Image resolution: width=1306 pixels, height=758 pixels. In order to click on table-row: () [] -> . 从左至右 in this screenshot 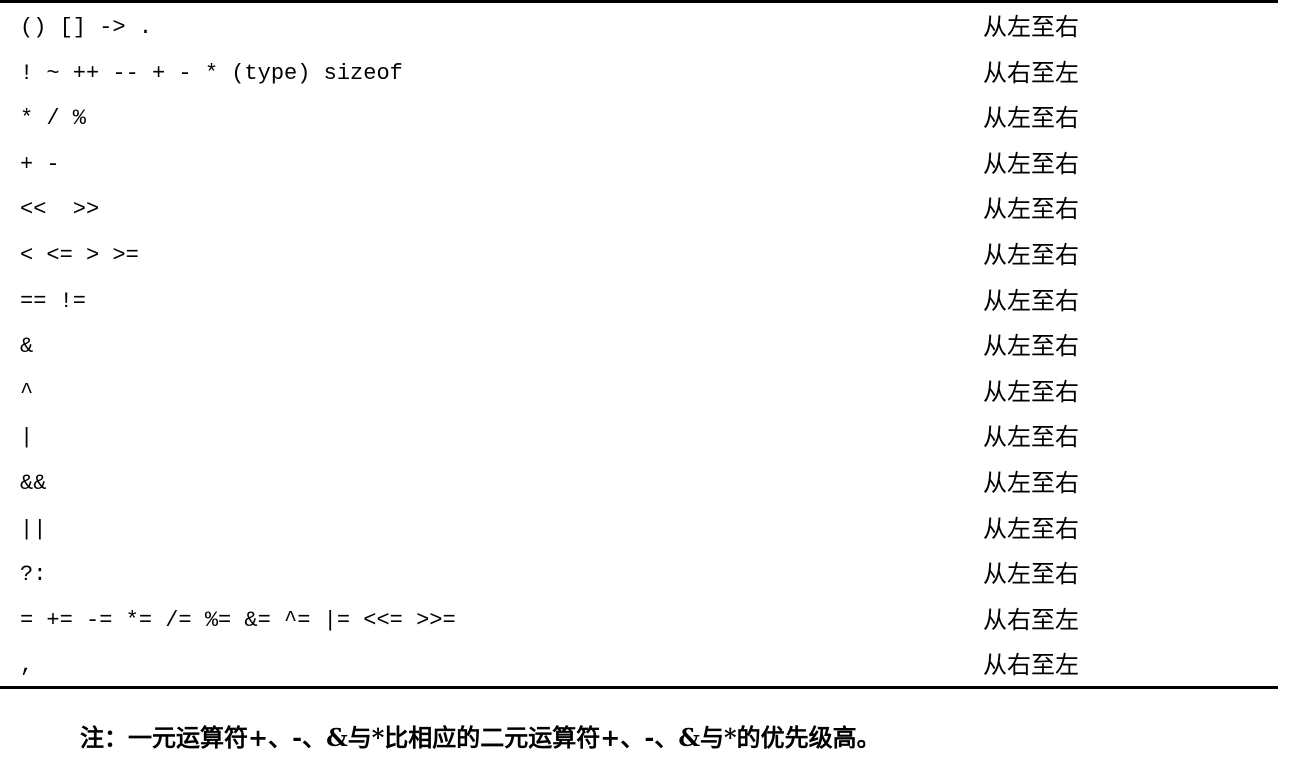, I will do `click(639, 28)`.